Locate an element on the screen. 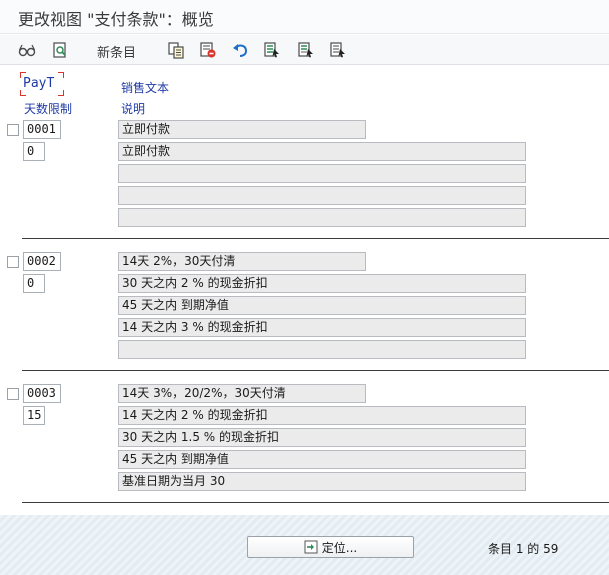 The image size is (609, 575). sales-text-field: 立即付款 is located at coordinates (242, 129).